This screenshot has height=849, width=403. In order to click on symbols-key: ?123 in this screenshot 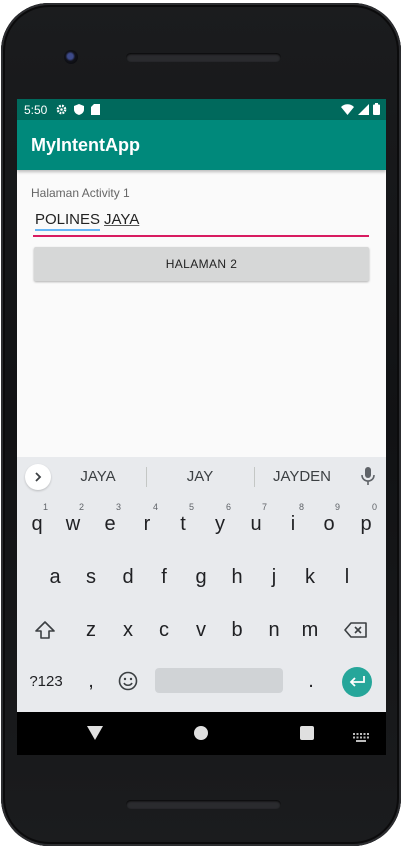, I will do `click(46, 681)`.